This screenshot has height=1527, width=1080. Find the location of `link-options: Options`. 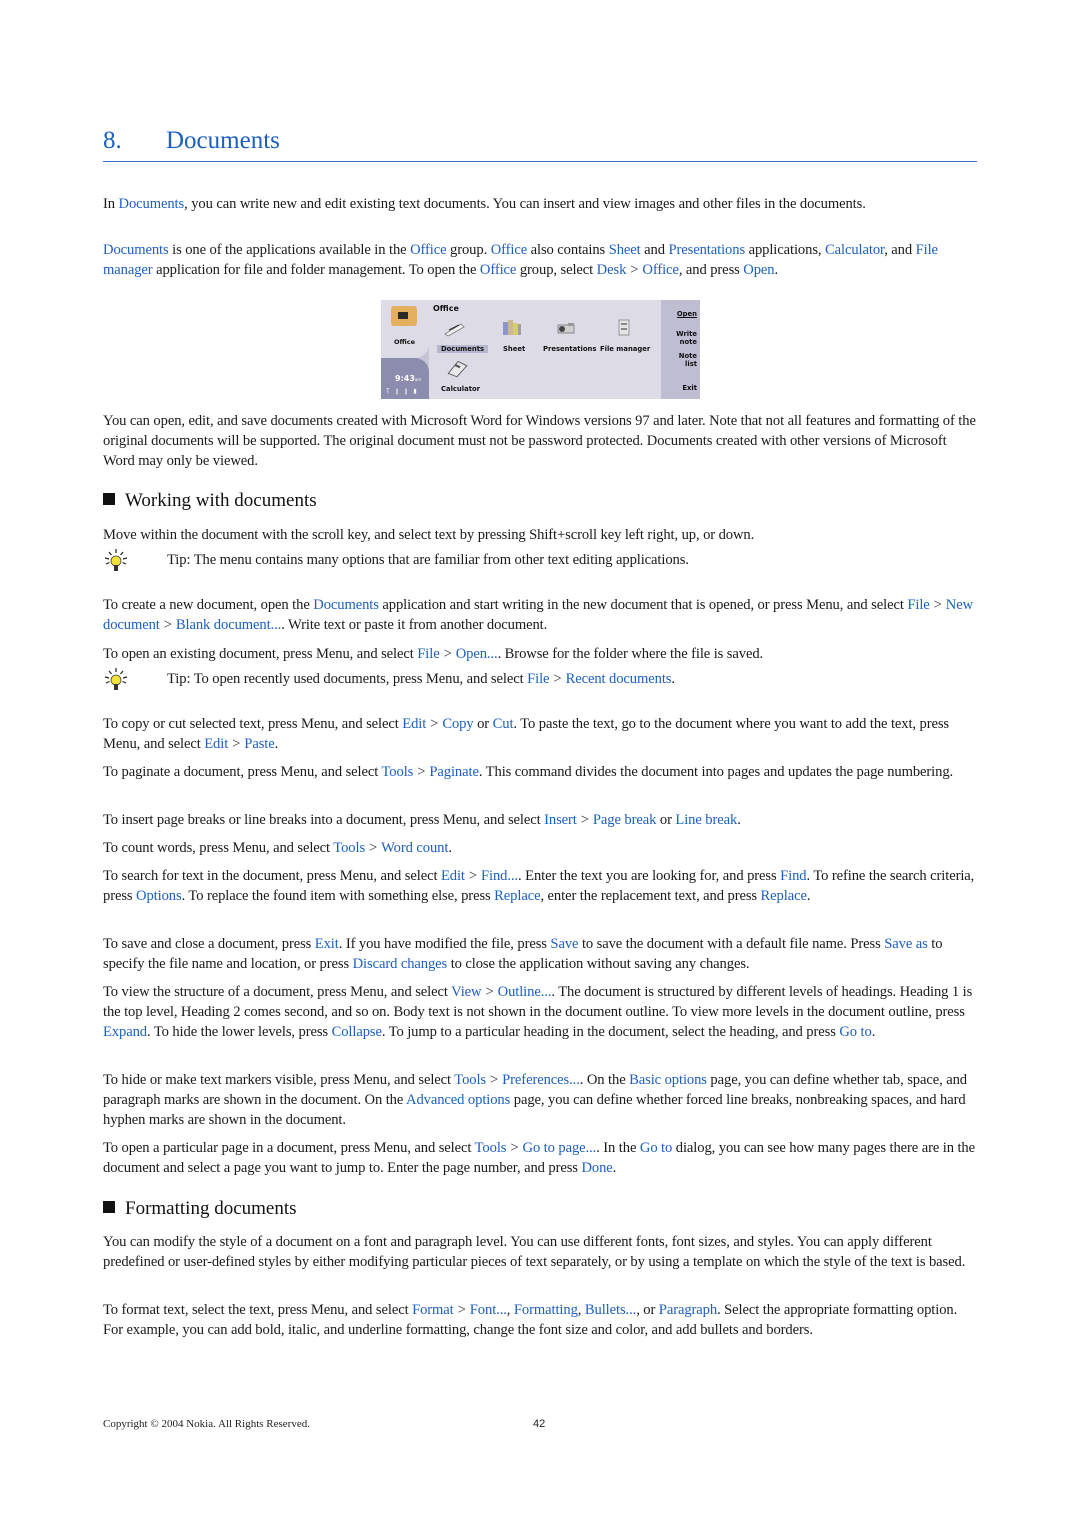

link-options: Options is located at coordinates (159, 896).